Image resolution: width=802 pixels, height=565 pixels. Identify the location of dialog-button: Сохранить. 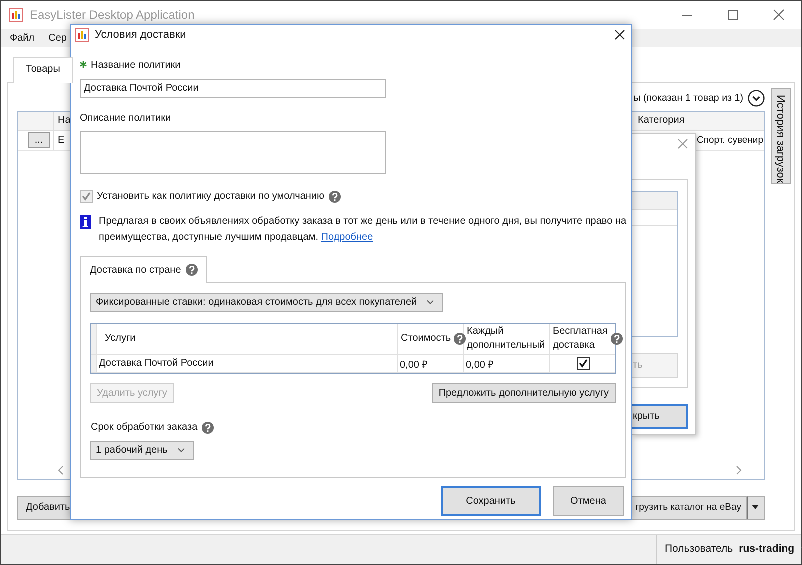
(491, 501).